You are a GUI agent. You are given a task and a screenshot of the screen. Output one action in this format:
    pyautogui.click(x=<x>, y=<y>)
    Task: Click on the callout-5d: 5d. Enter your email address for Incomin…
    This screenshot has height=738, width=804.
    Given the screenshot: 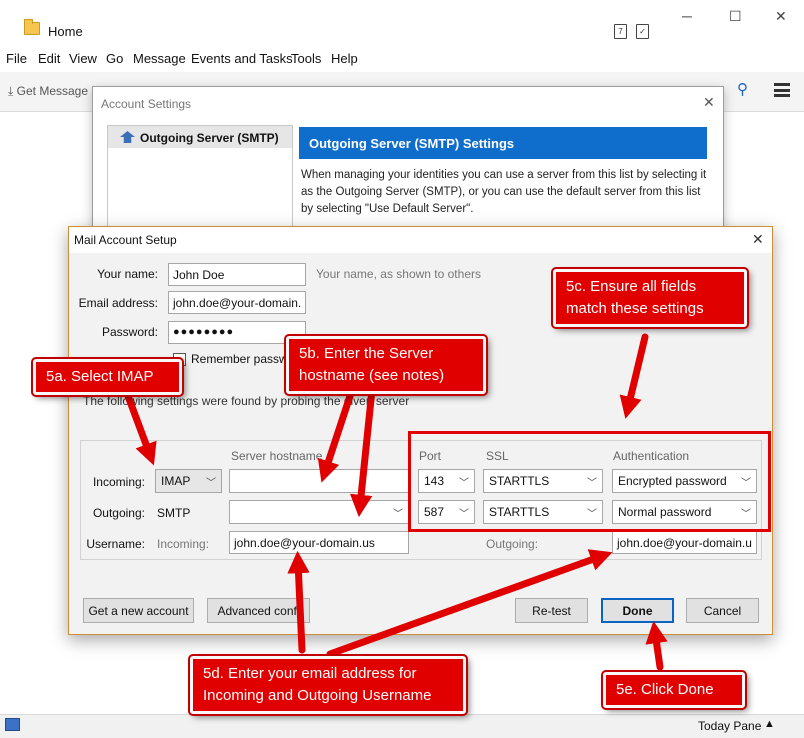 What is the action you would take?
    pyautogui.click(x=328, y=685)
    